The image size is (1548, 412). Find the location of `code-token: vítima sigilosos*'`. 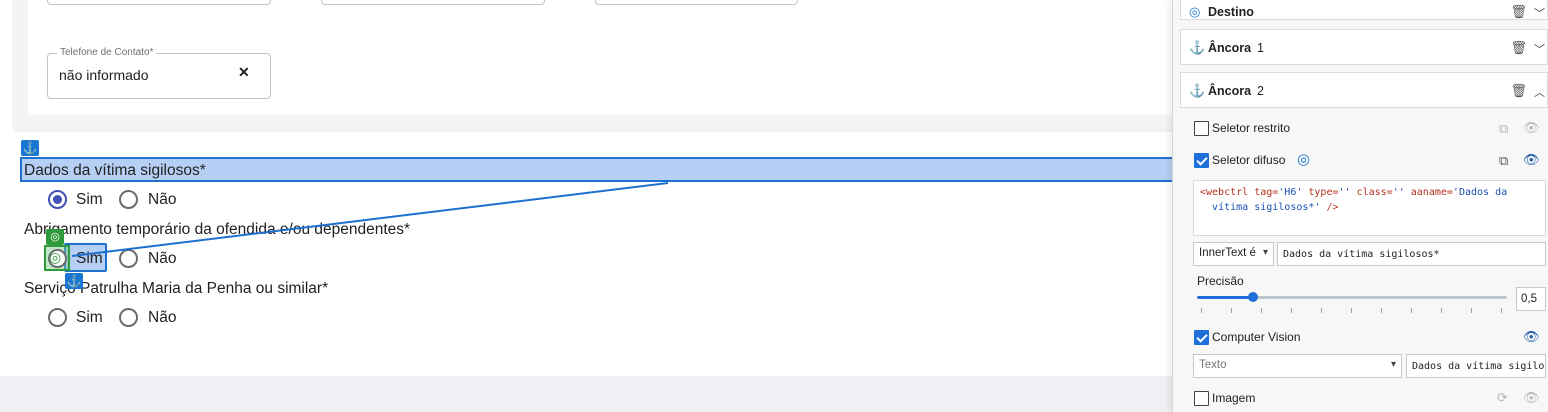

code-token: vítima sigilosos*' is located at coordinates (1266, 207).